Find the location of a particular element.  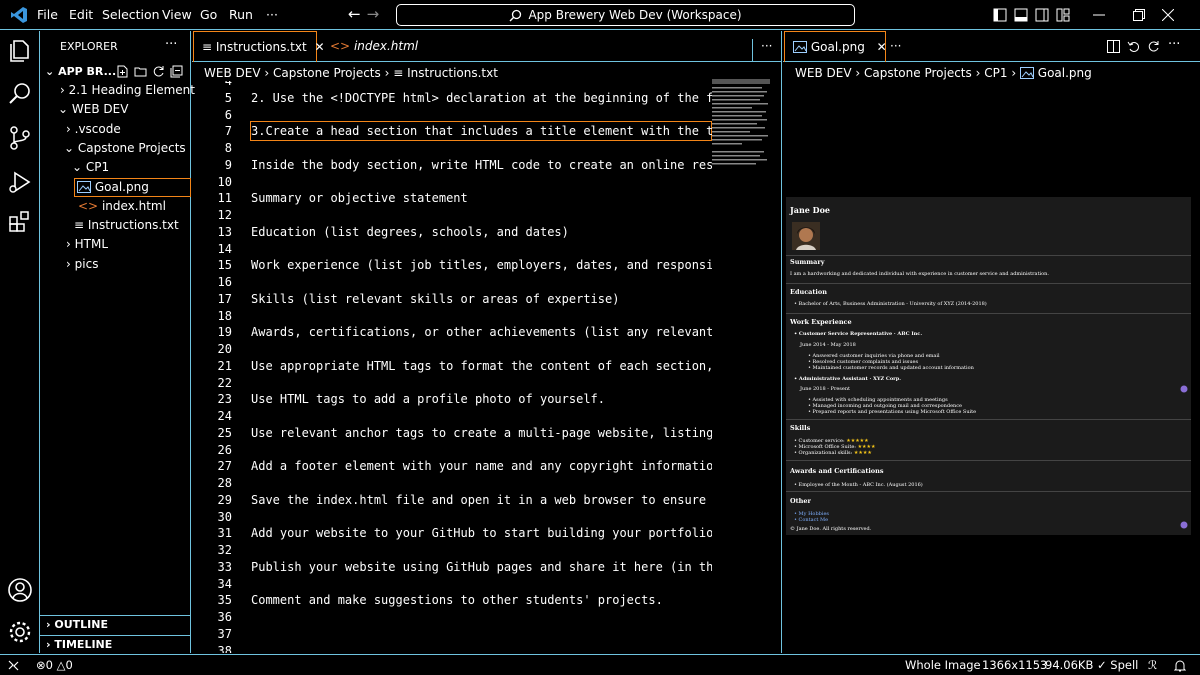

tree-folder-web-dev: ⌄ WEB DEV is located at coordinates (93, 109).